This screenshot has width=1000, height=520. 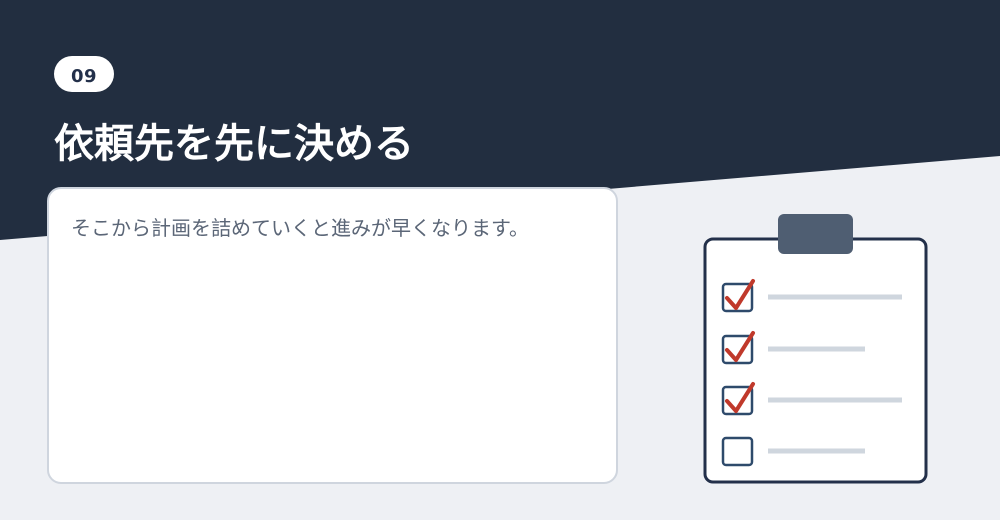 I want to click on clipboard-checklist-icon, so click(x=815, y=349).